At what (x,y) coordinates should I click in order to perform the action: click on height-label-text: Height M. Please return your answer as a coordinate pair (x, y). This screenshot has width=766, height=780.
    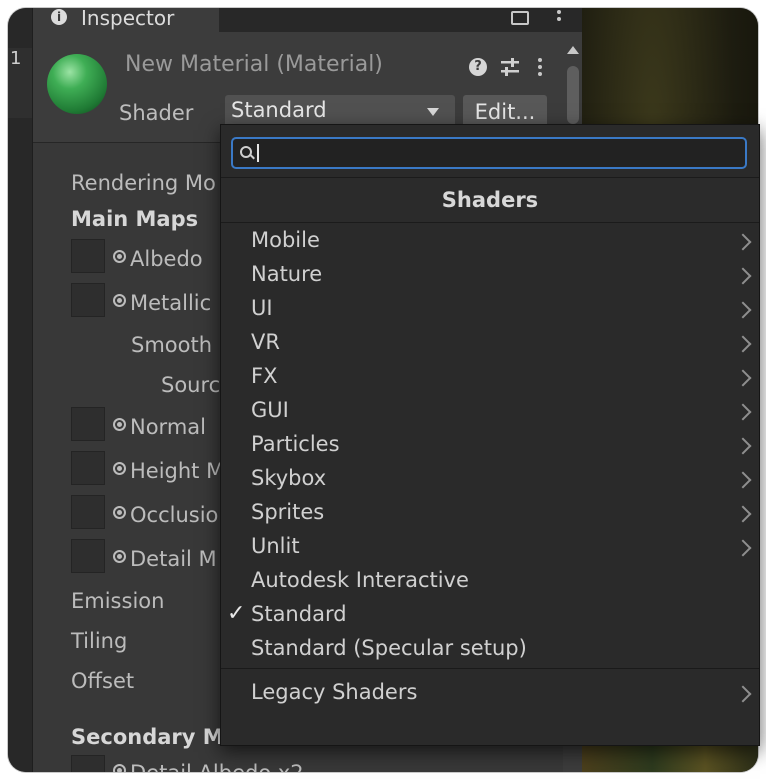
    Looking at the image, I should click on (177, 471).